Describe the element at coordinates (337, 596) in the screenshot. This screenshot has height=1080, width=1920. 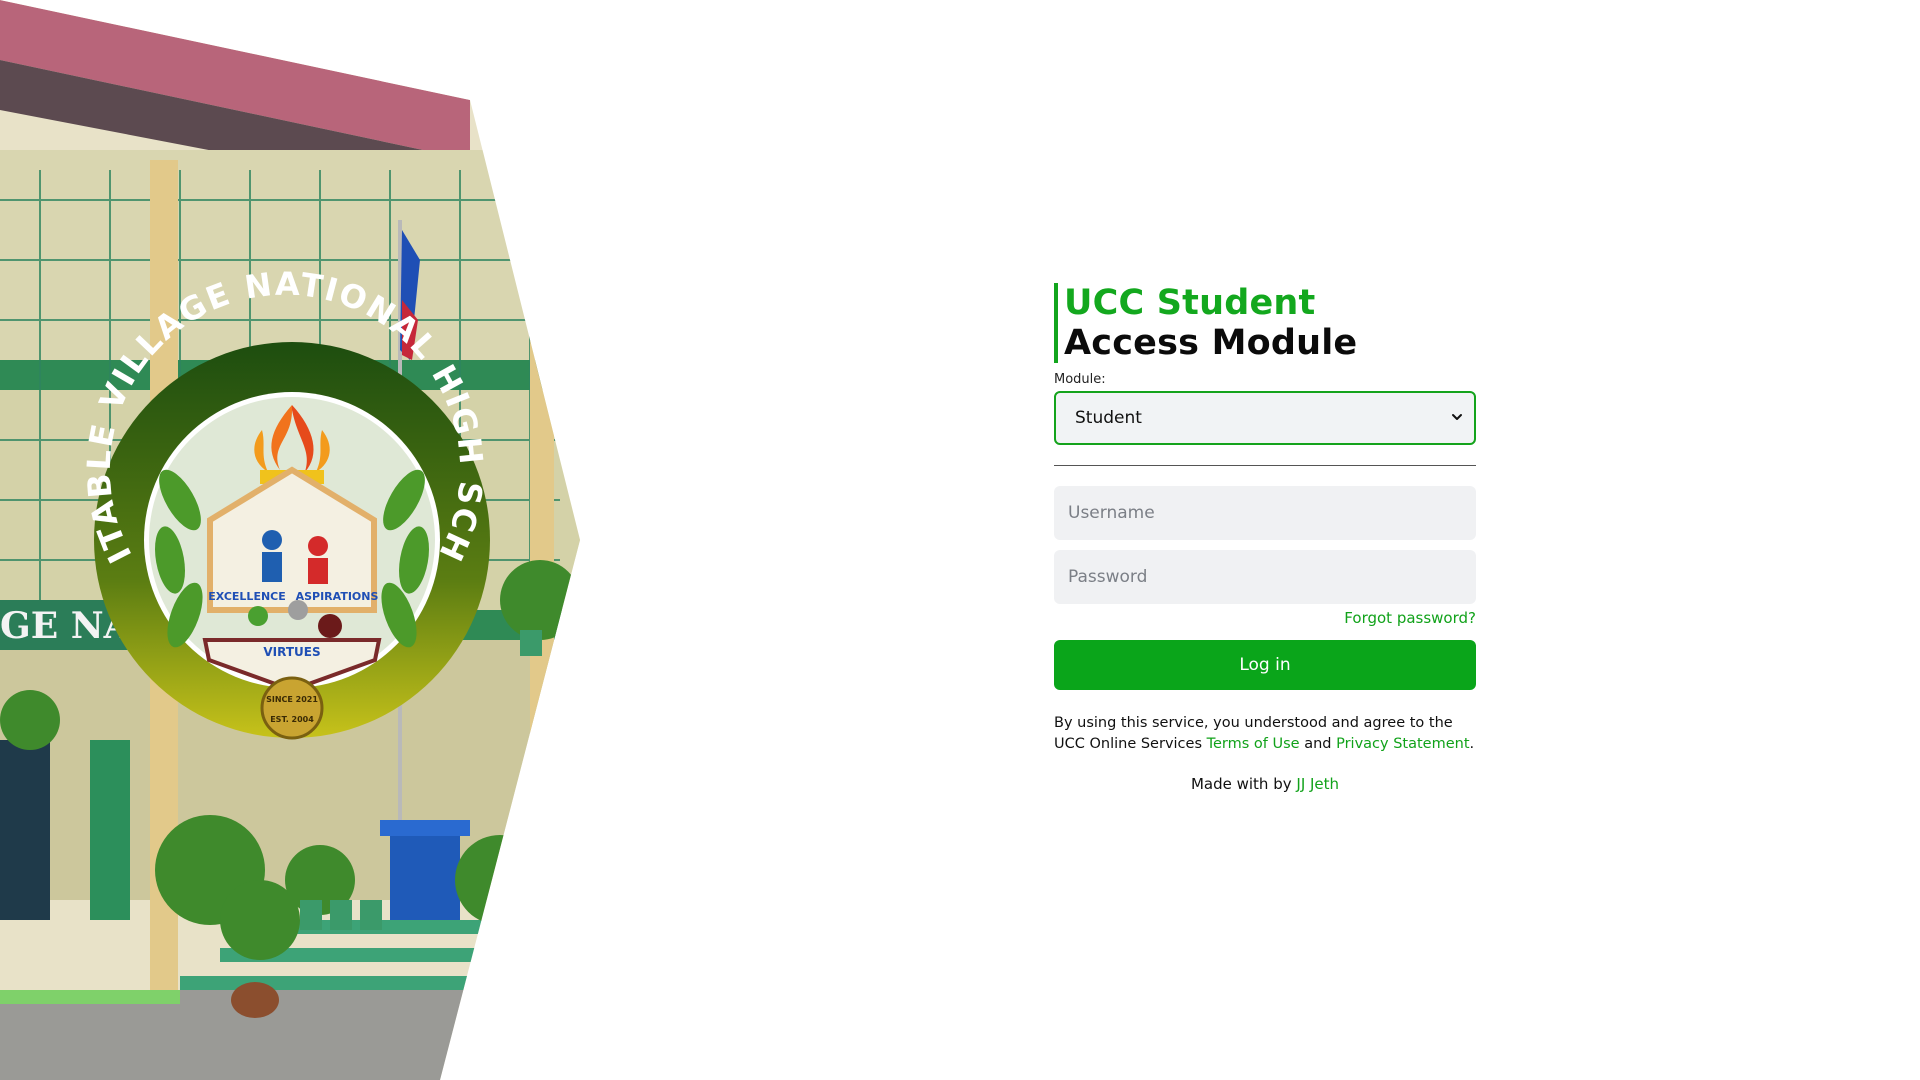
I see `seal-motto-right: ASPIRATIONS` at that location.